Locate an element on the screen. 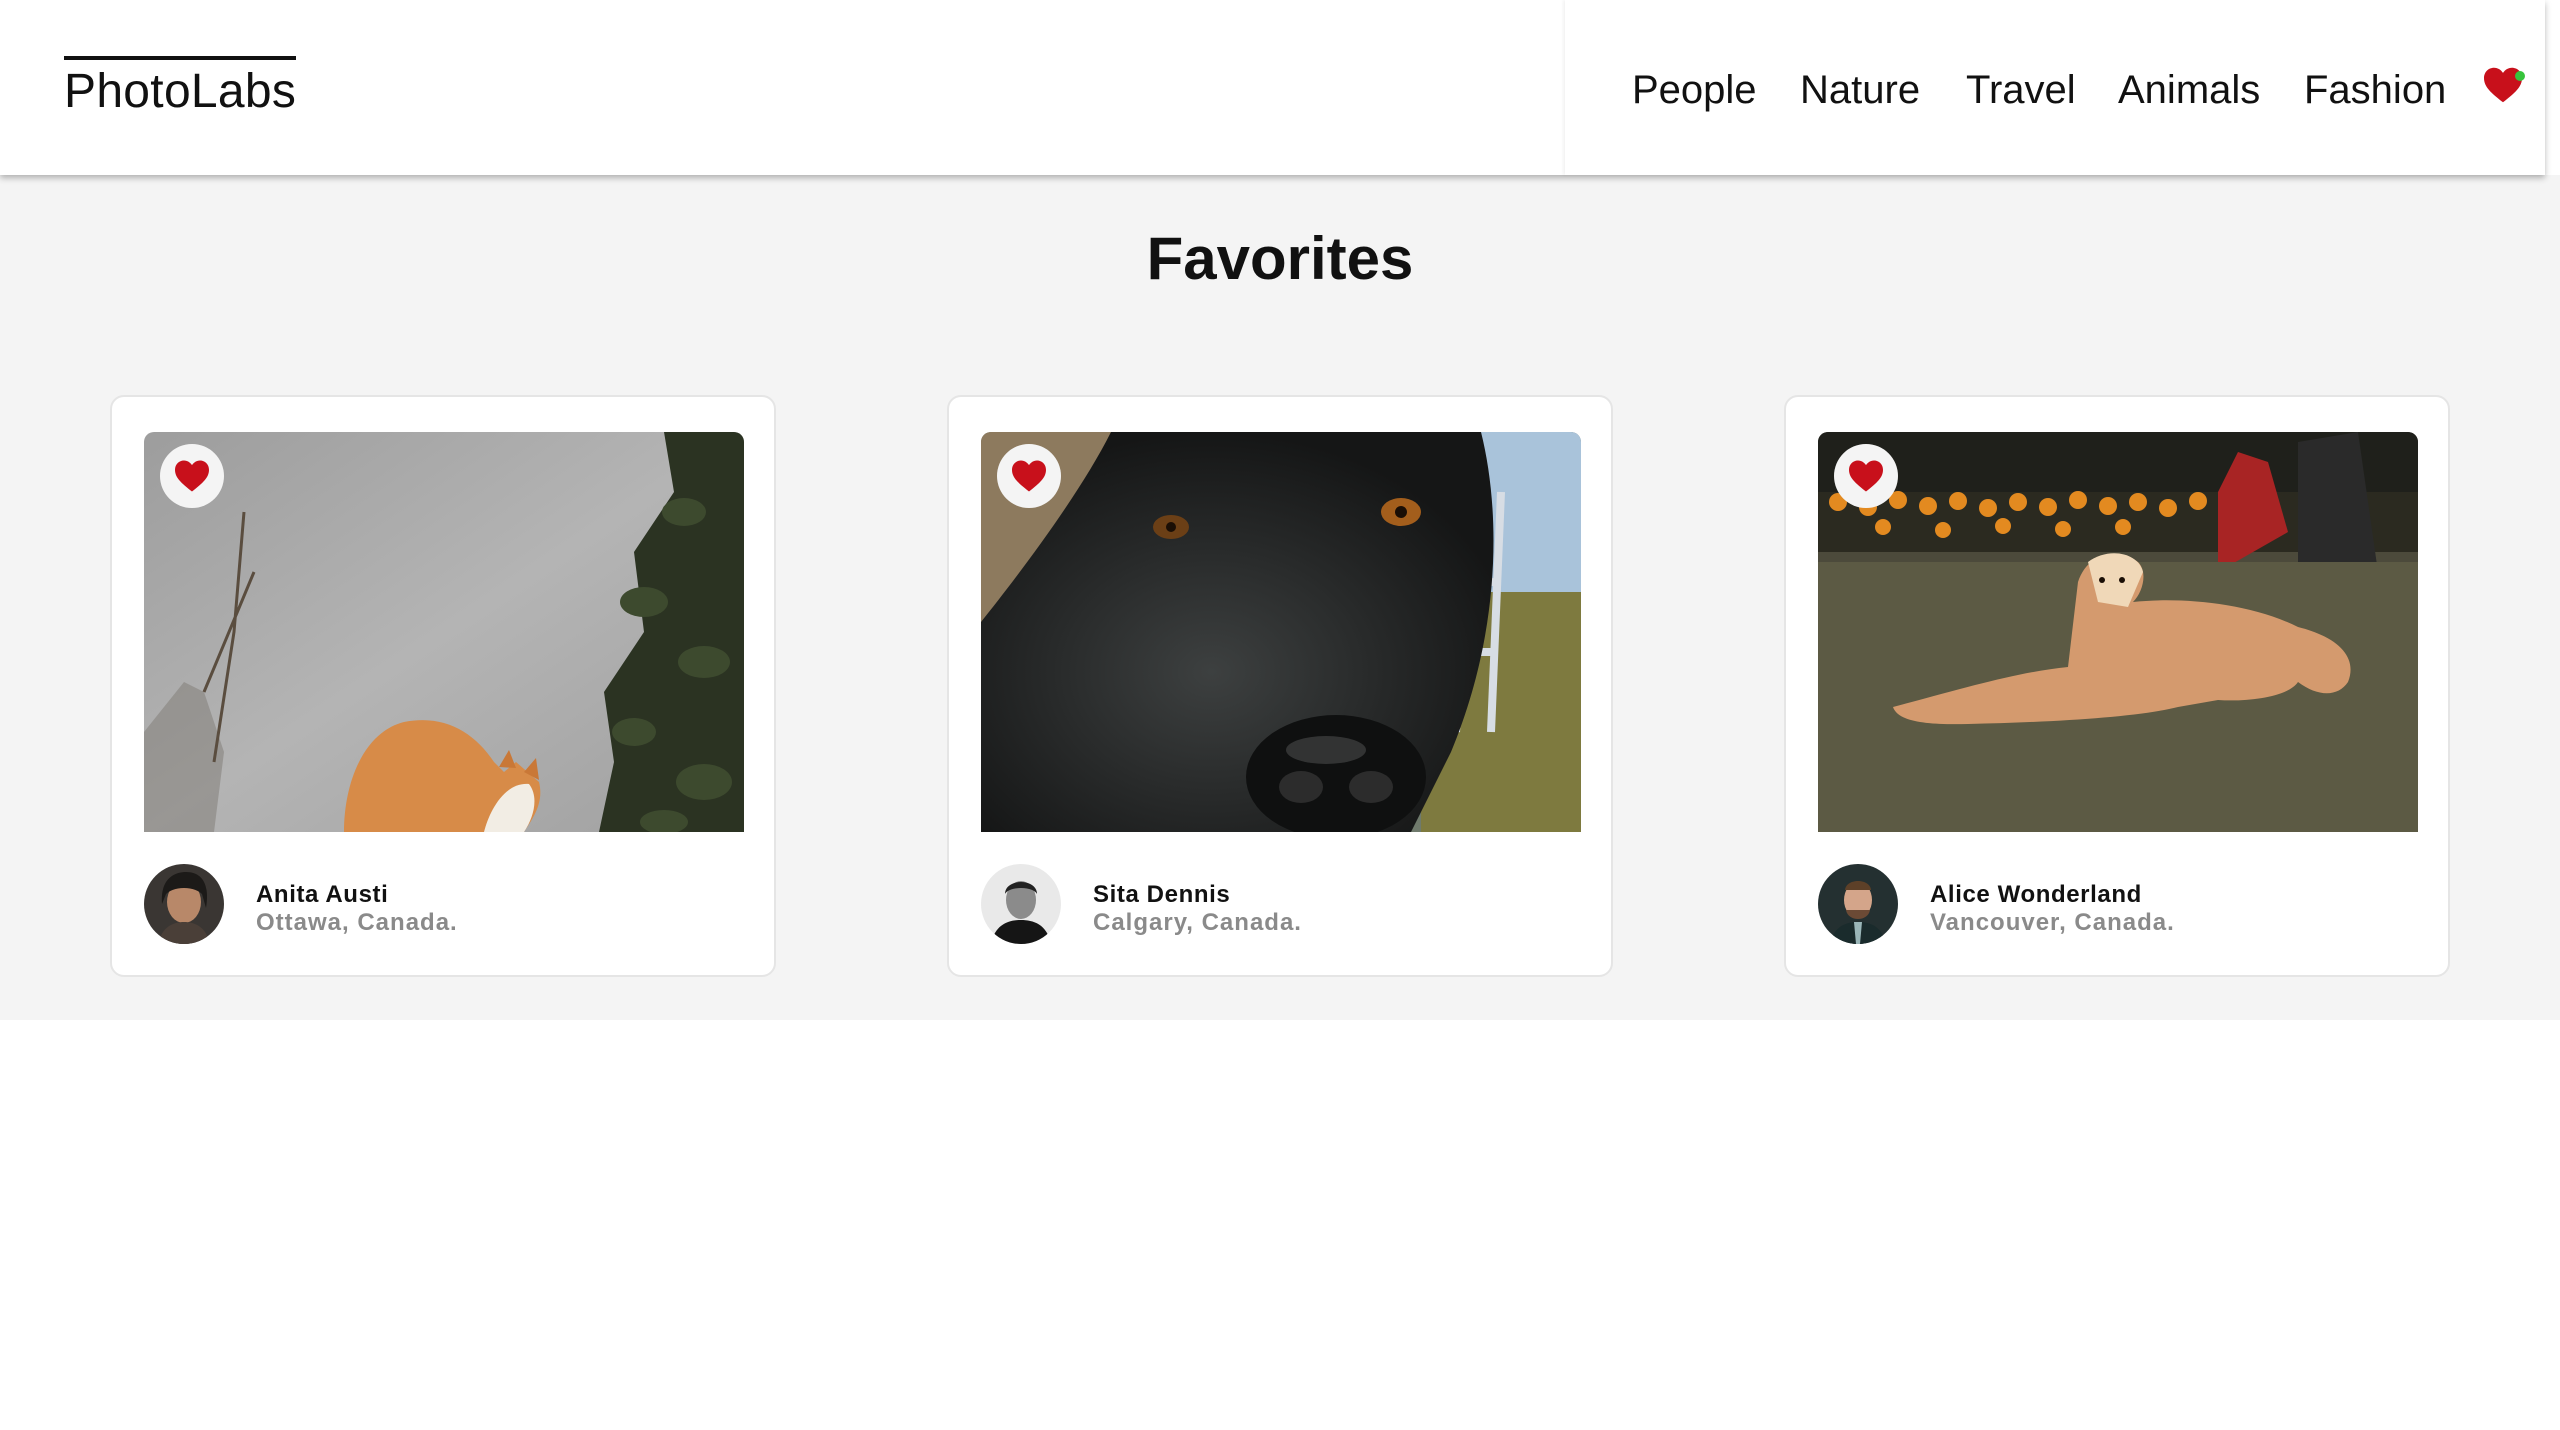 Image resolution: width=2560 pixels, height=1430 pixels. user-name: Alice Wonderland is located at coordinates (2036, 894).